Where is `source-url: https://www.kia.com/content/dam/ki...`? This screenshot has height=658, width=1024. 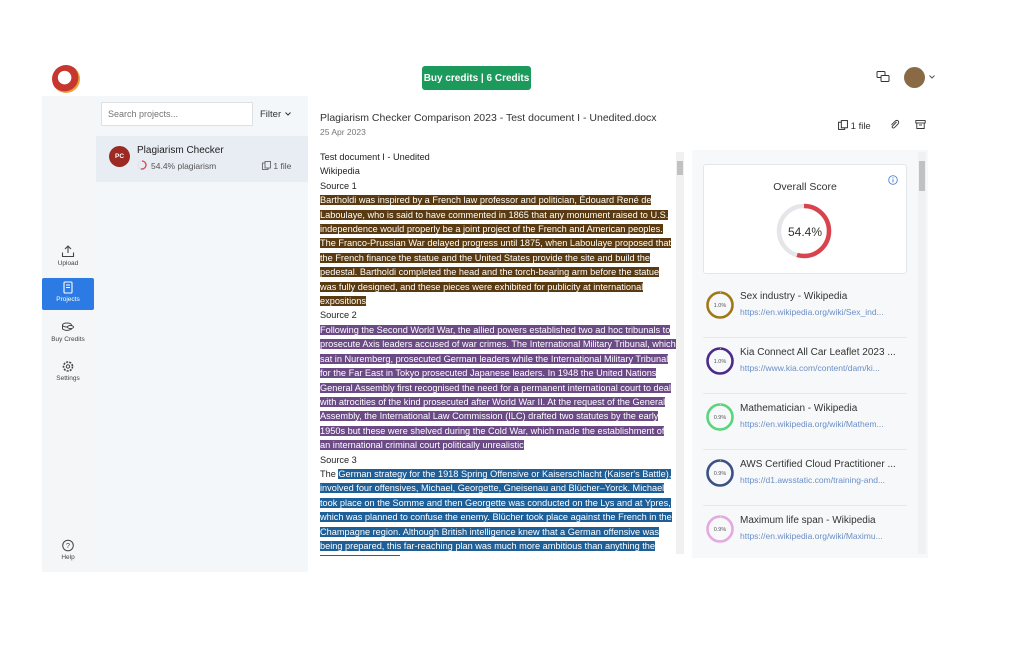 source-url: https://www.kia.com/content/dam/ki... is located at coordinates (823, 368).